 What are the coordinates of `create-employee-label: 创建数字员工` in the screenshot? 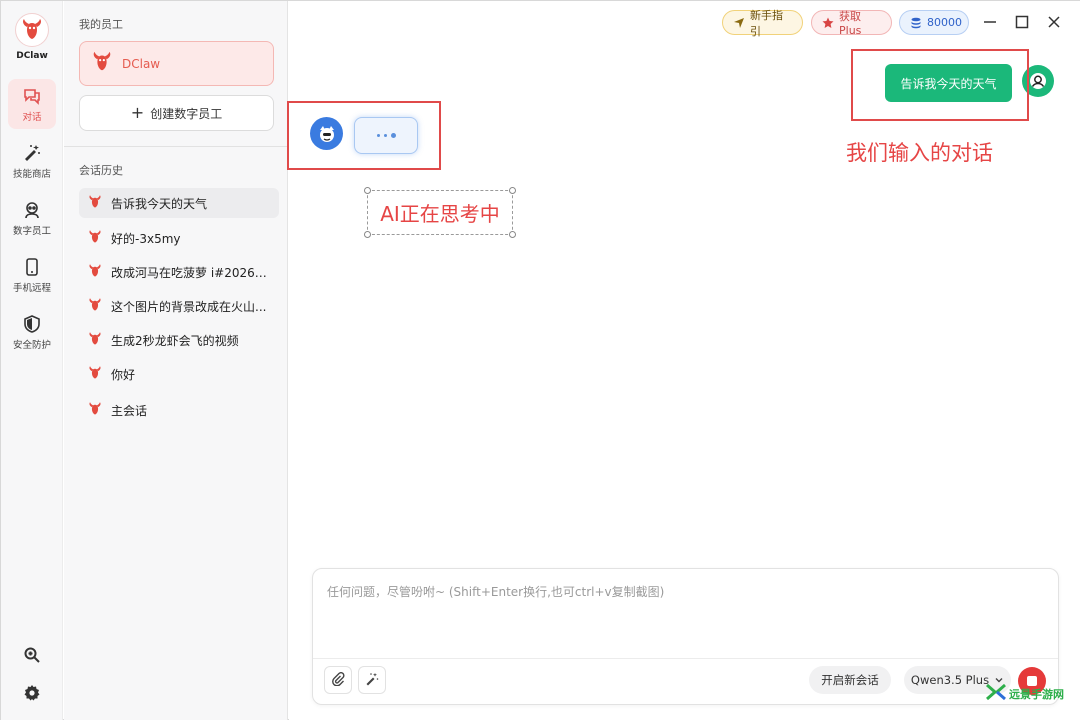 It's located at (186, 113).